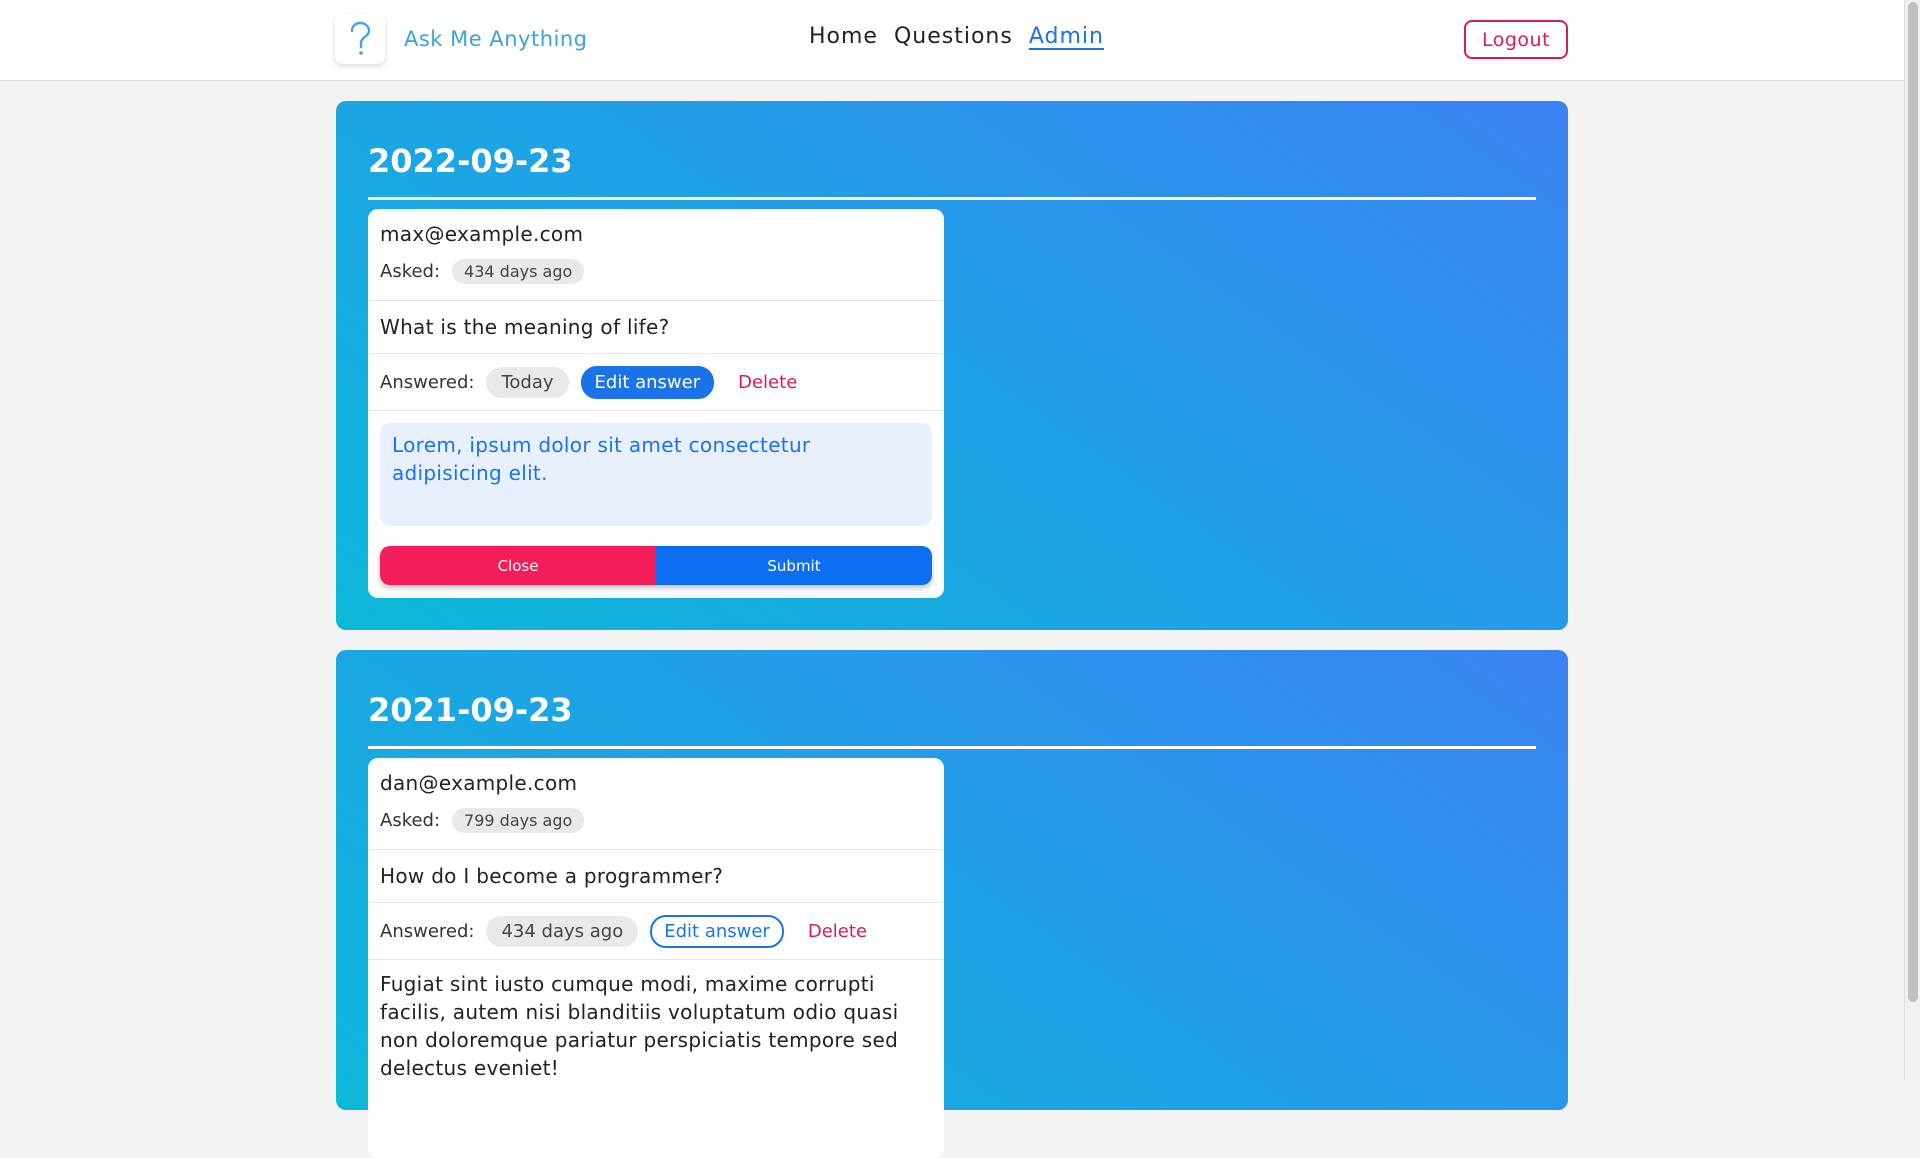 Image resolution: width=1920 pixels, height=1158 pixels. I want to click on question-text: What is the meaning of life?, so click(656, 327).